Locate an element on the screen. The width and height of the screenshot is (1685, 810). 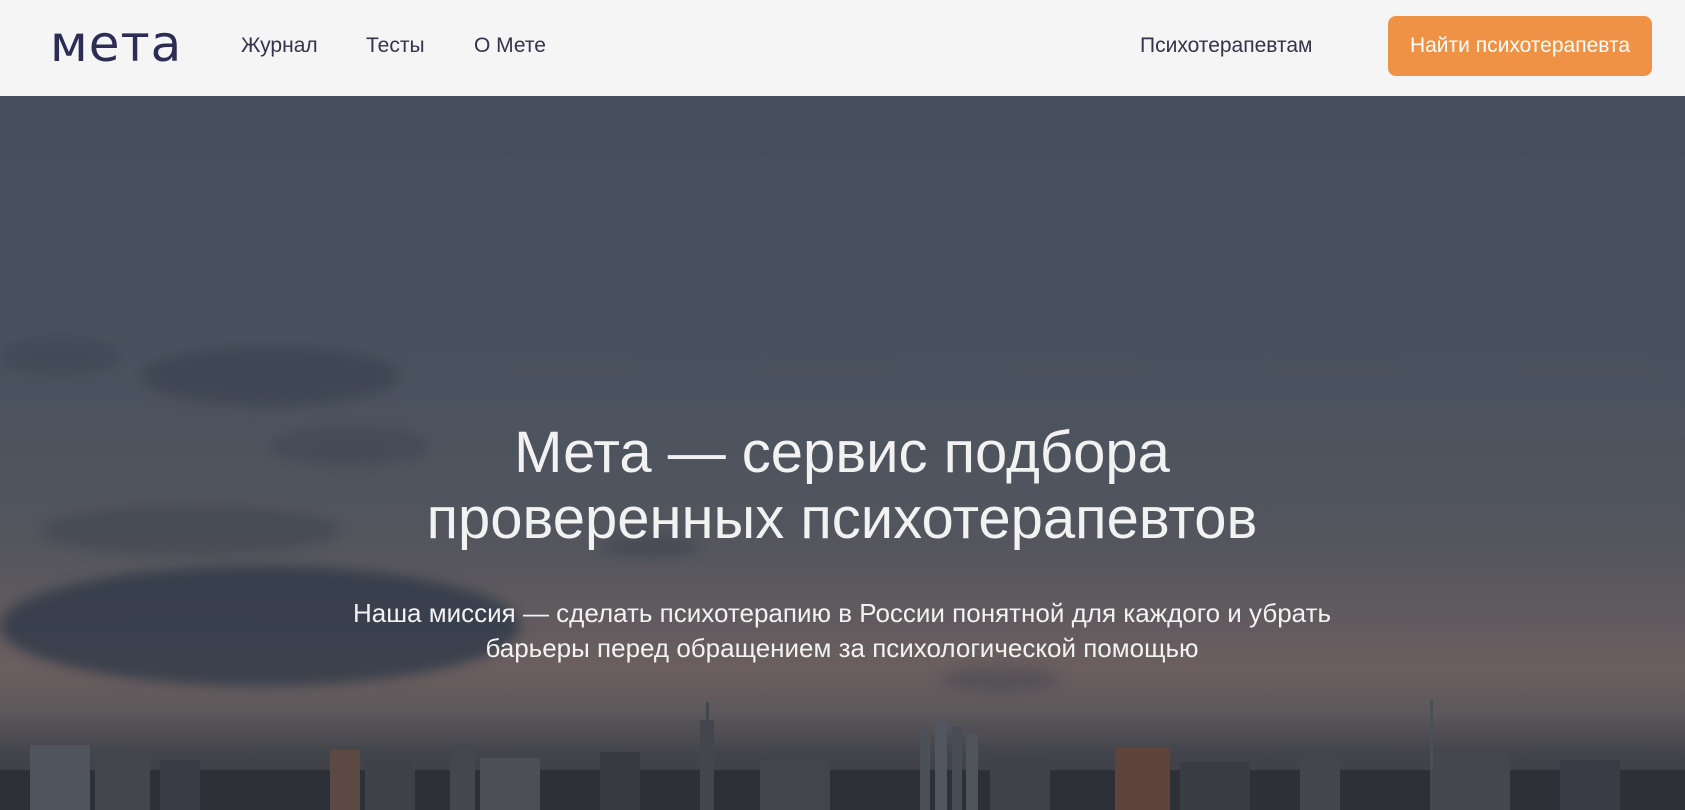
nav-tests: Тесты is located at coordinates (395, 46).